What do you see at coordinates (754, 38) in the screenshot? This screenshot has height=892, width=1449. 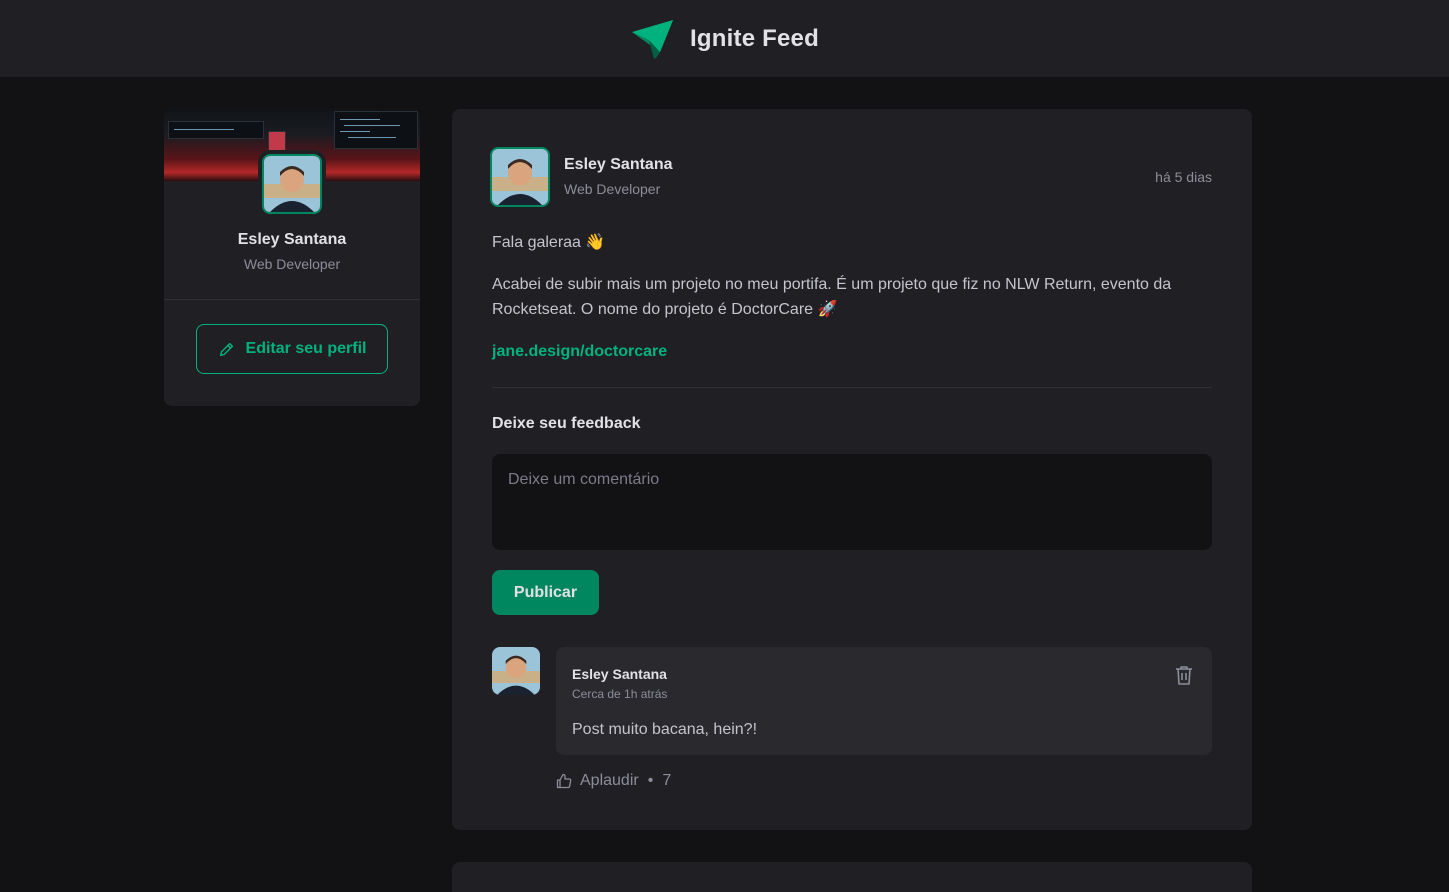 I see `app-title: Ignite Feed` at bounding box center [754, 38].